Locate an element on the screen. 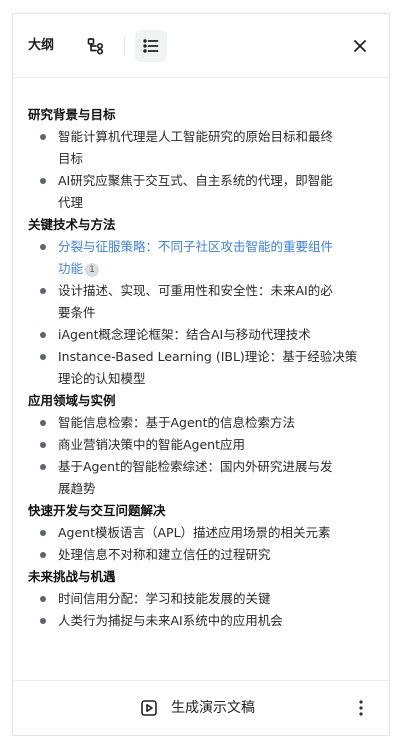 The height and width of the screenshot is (739, 403). outline-item: 分裂与征服策略：不同子社区攻击智能的重要组件 功能 1 is located at coordinates (203, 258).